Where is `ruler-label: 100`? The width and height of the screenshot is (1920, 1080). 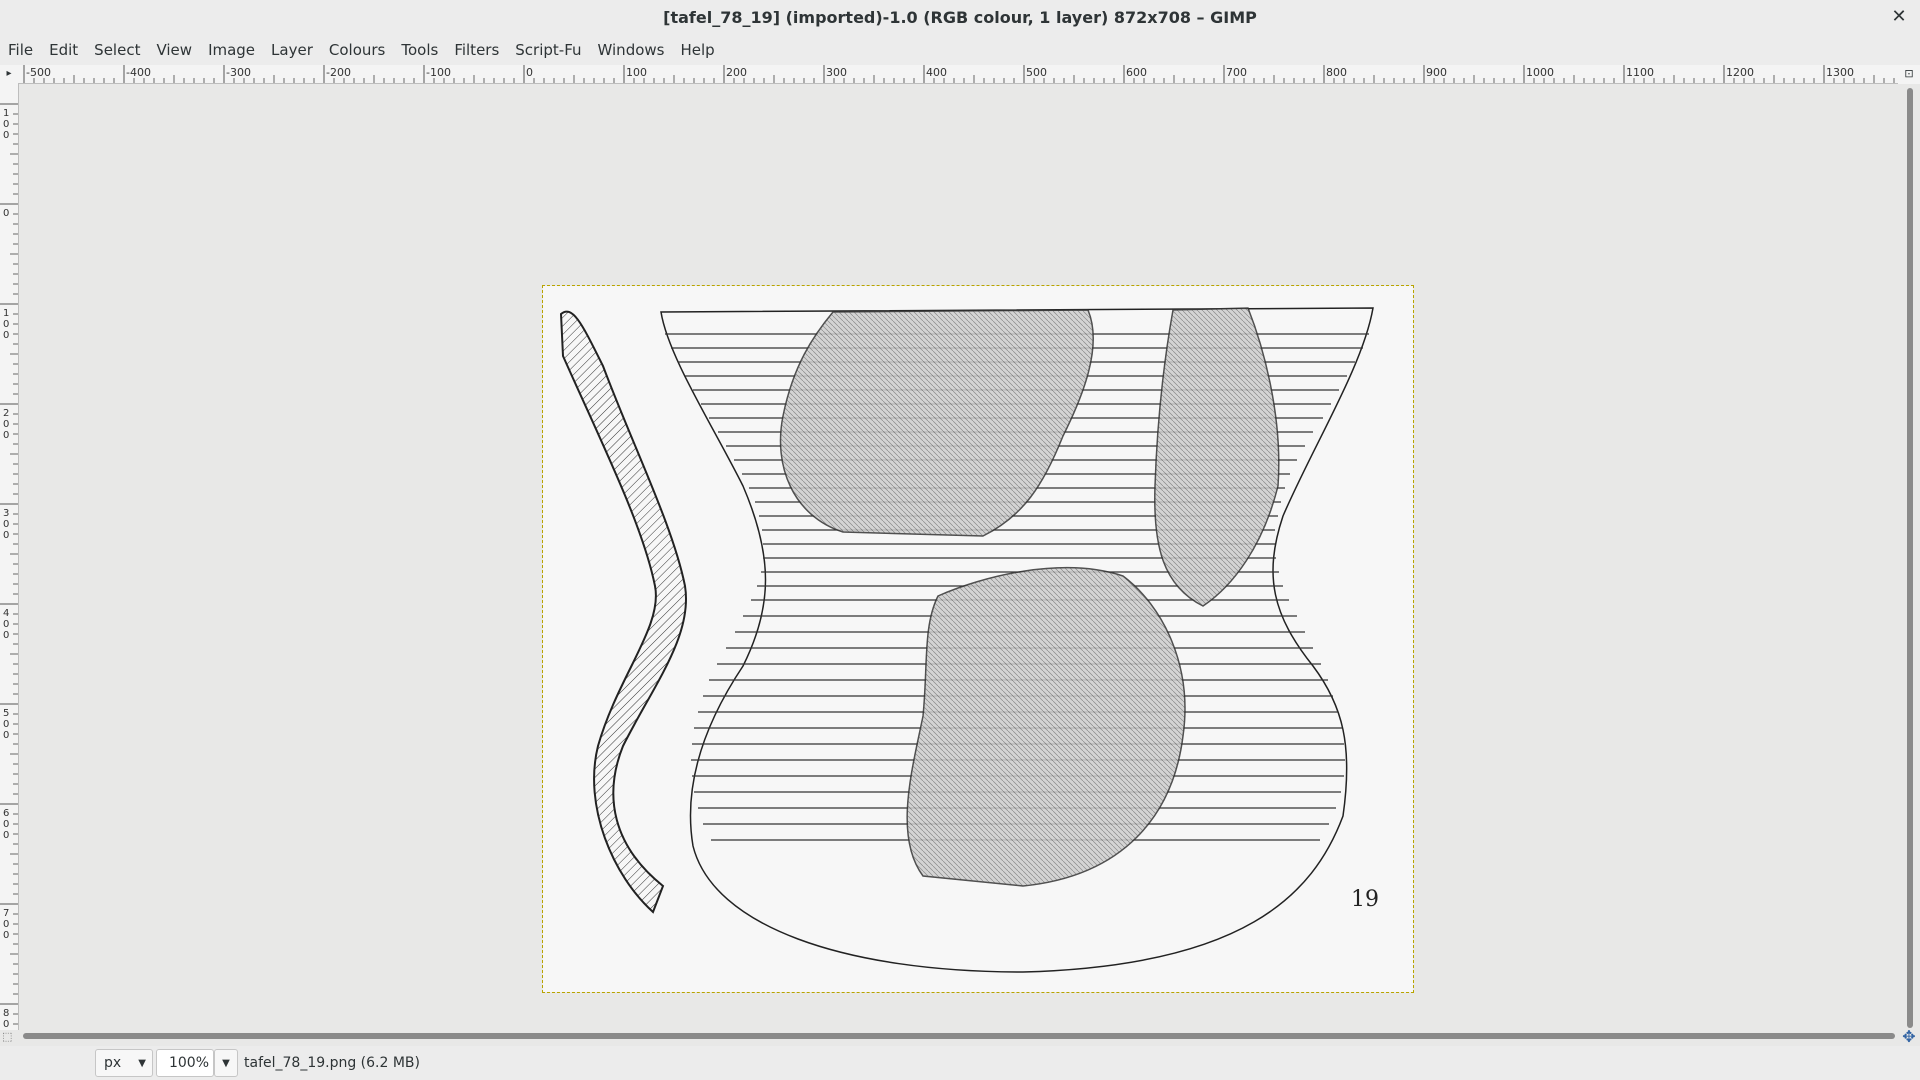 ruler-label: 100 is located at coordinates (636, 72).